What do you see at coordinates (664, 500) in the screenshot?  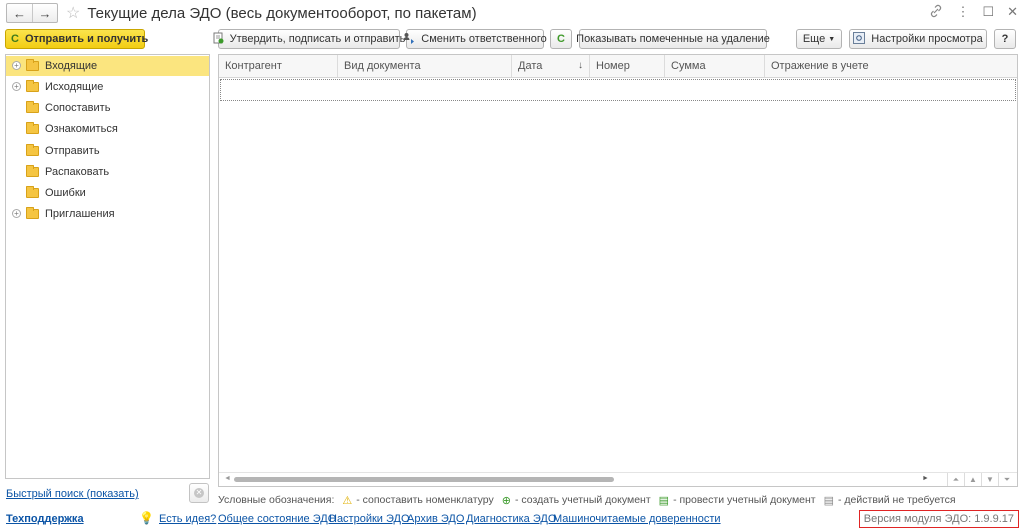 I see `post-document-icon: ▤` at bounding box center [664, 500].